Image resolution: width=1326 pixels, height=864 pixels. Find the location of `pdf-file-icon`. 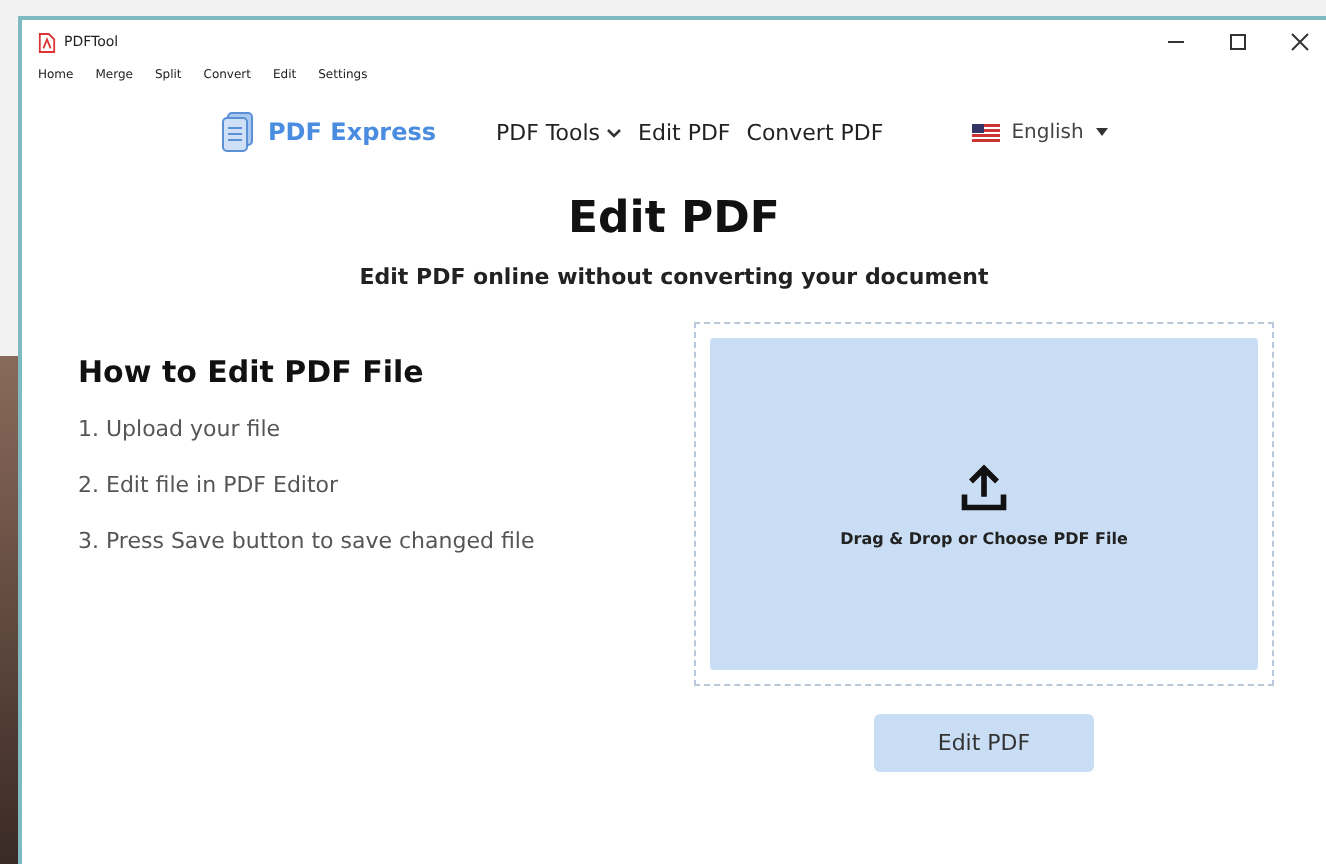

pdf-file-icon is located at coordinates (47, 42).